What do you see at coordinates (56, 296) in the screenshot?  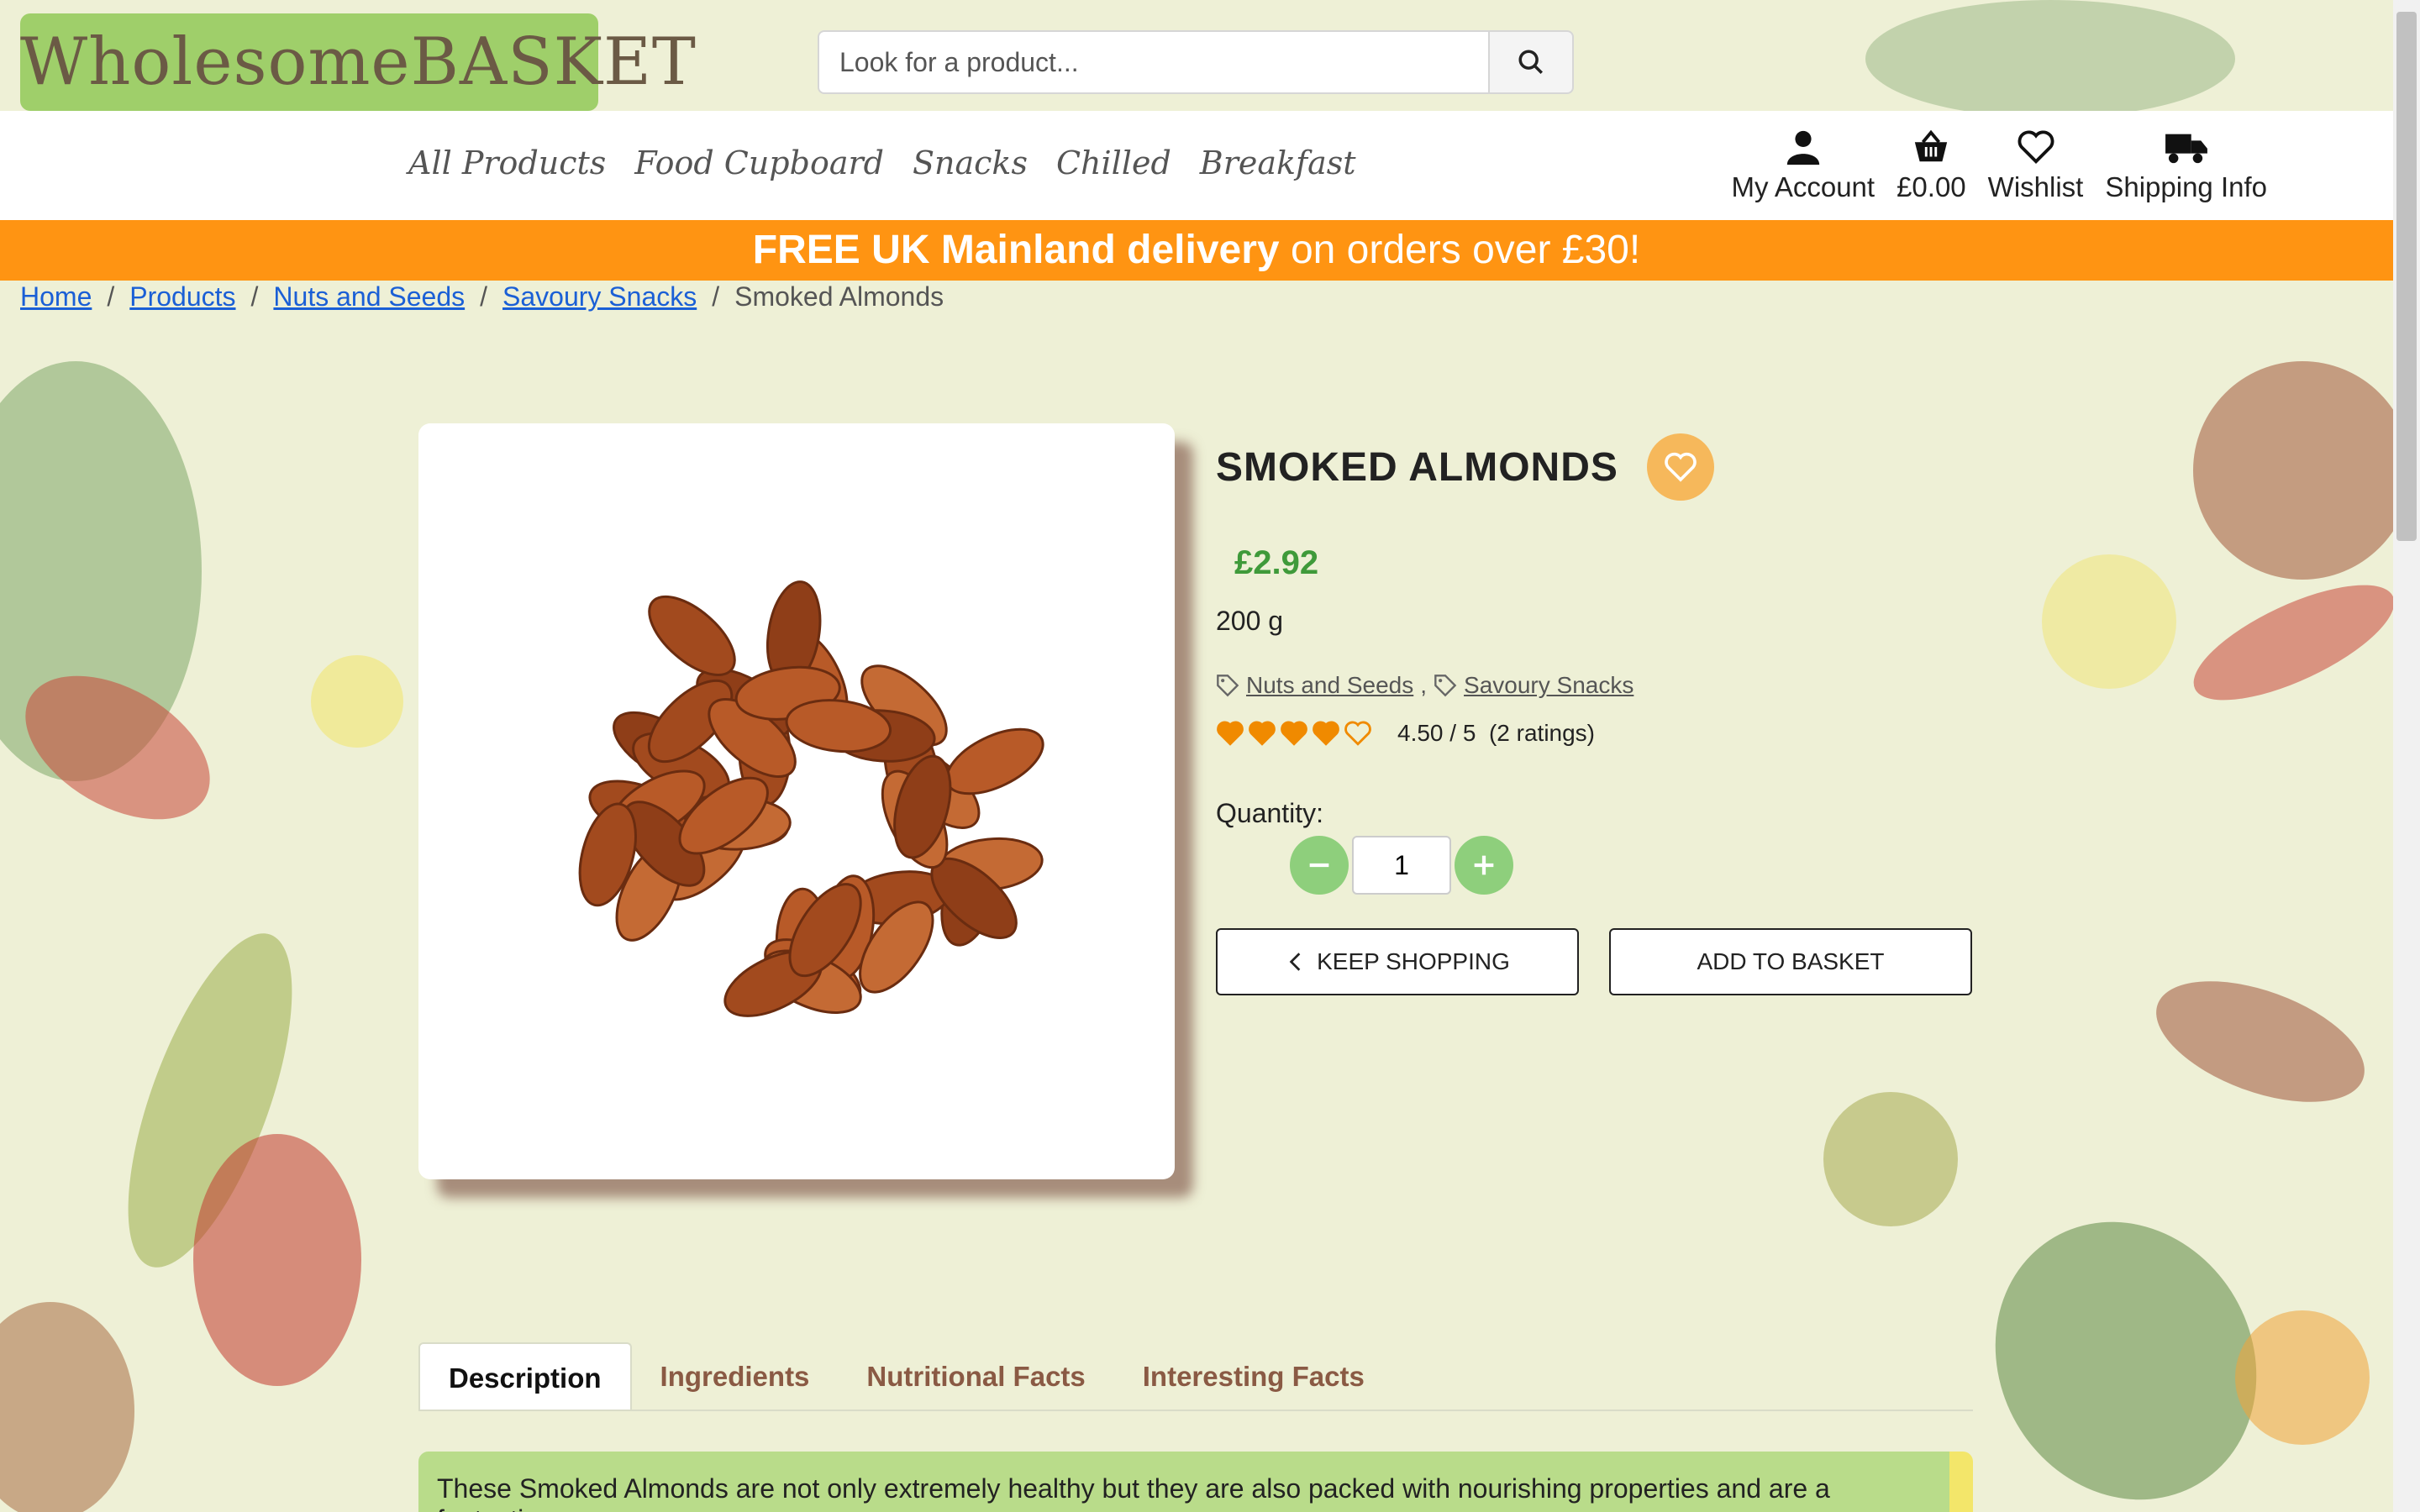 I see `breadcrumb-home: Home` at bounding box center [56, 296].